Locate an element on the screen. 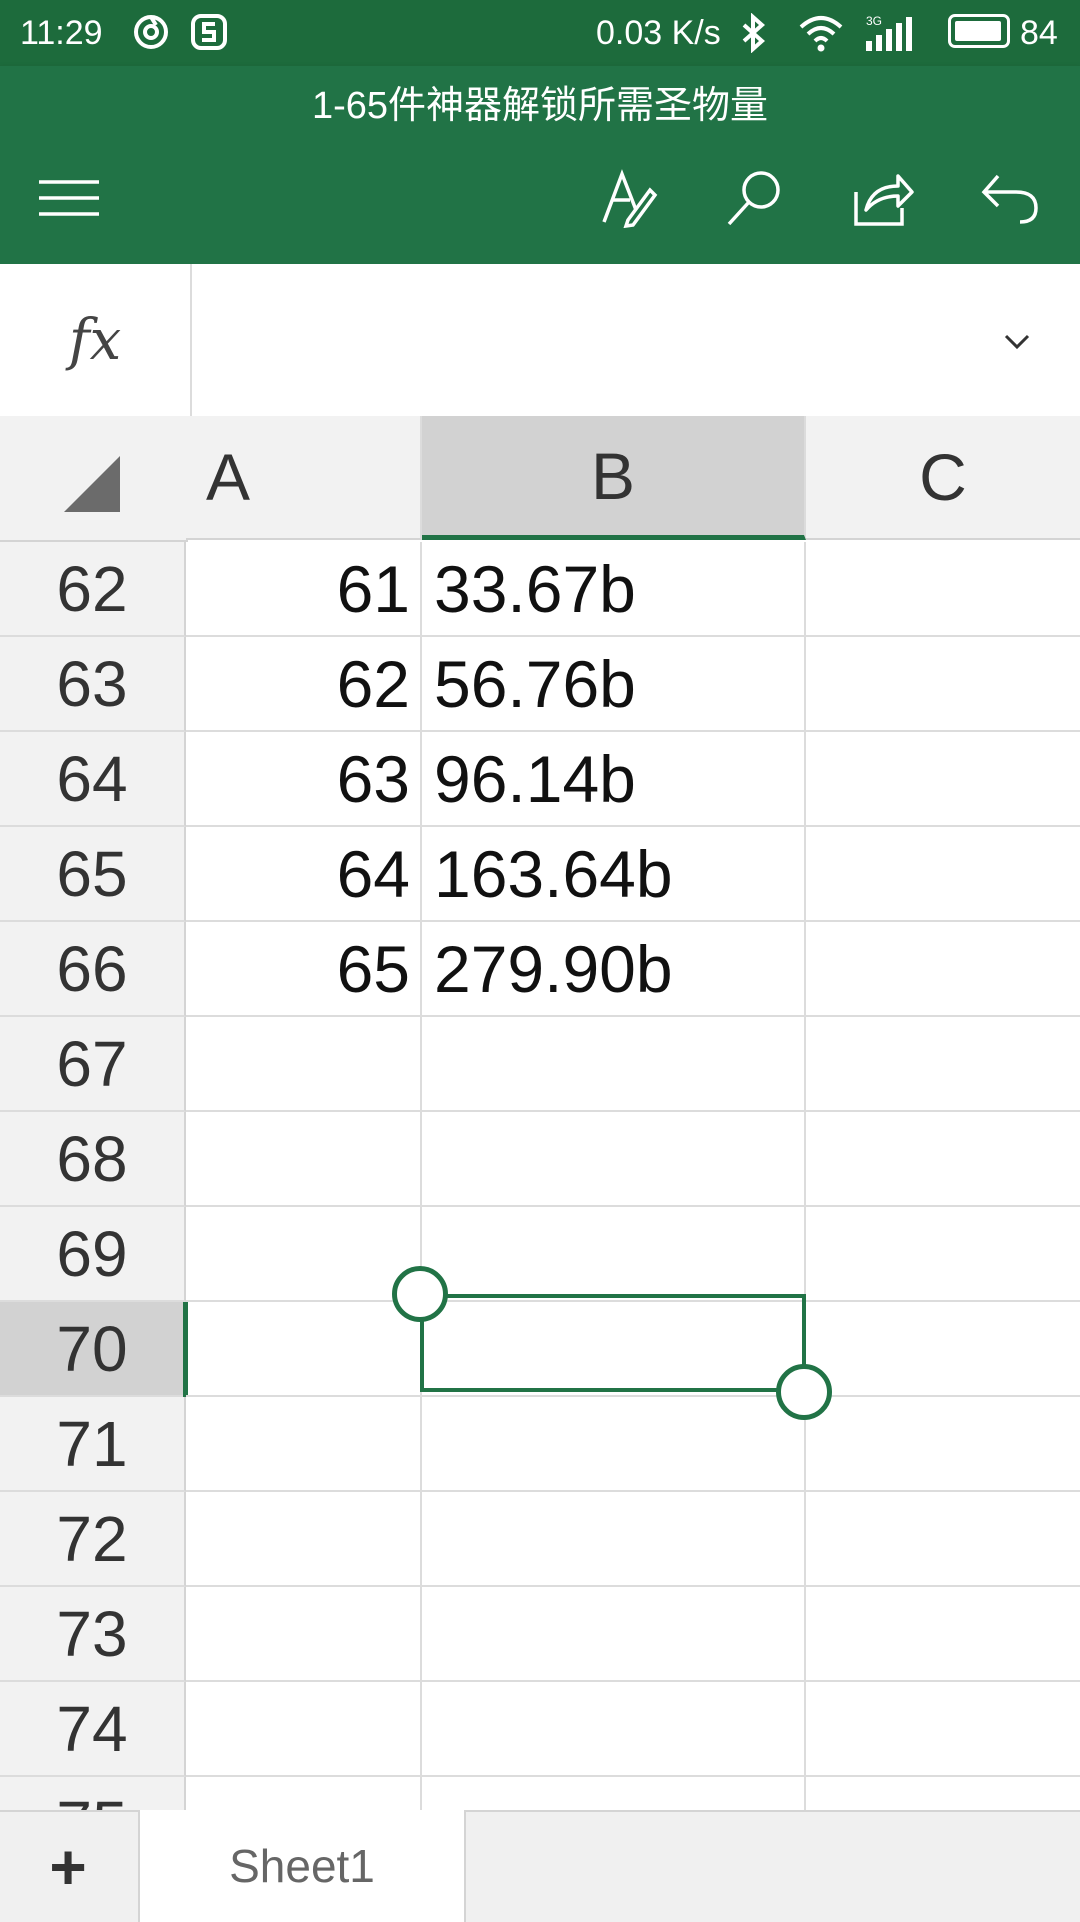  cell-a: 63 is located at coordinates (304, 779).